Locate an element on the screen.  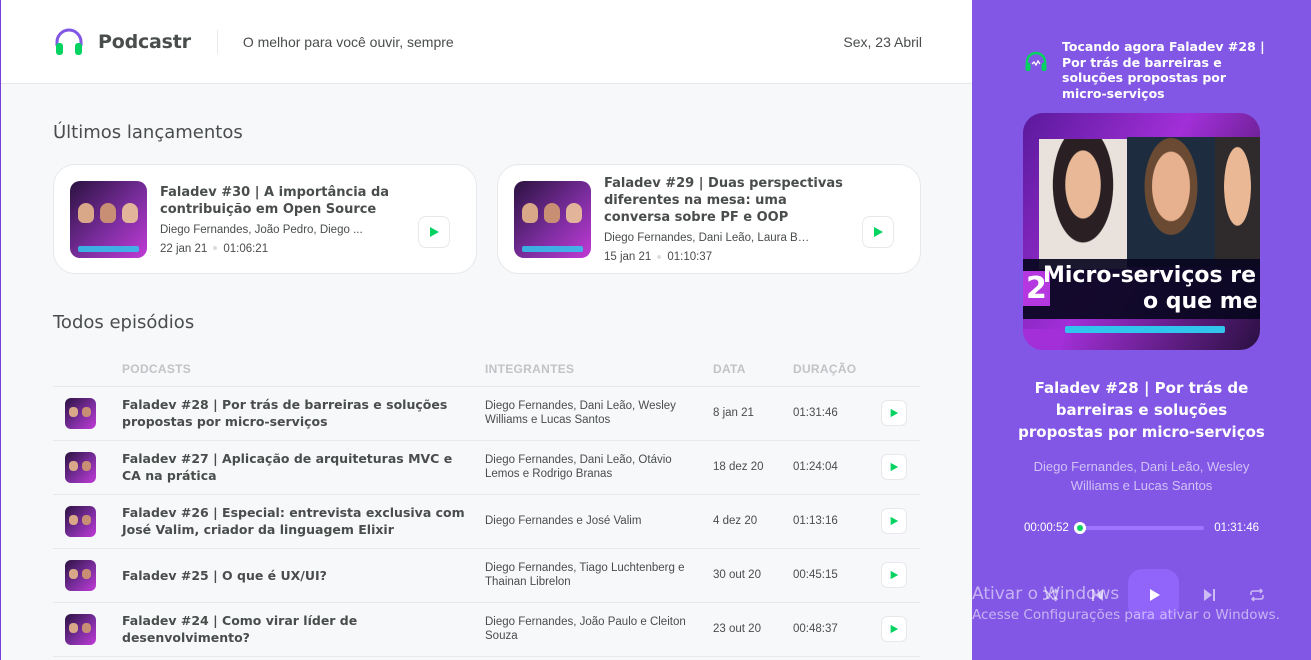
column-header-date: Data is located at coordinates (753, 369).